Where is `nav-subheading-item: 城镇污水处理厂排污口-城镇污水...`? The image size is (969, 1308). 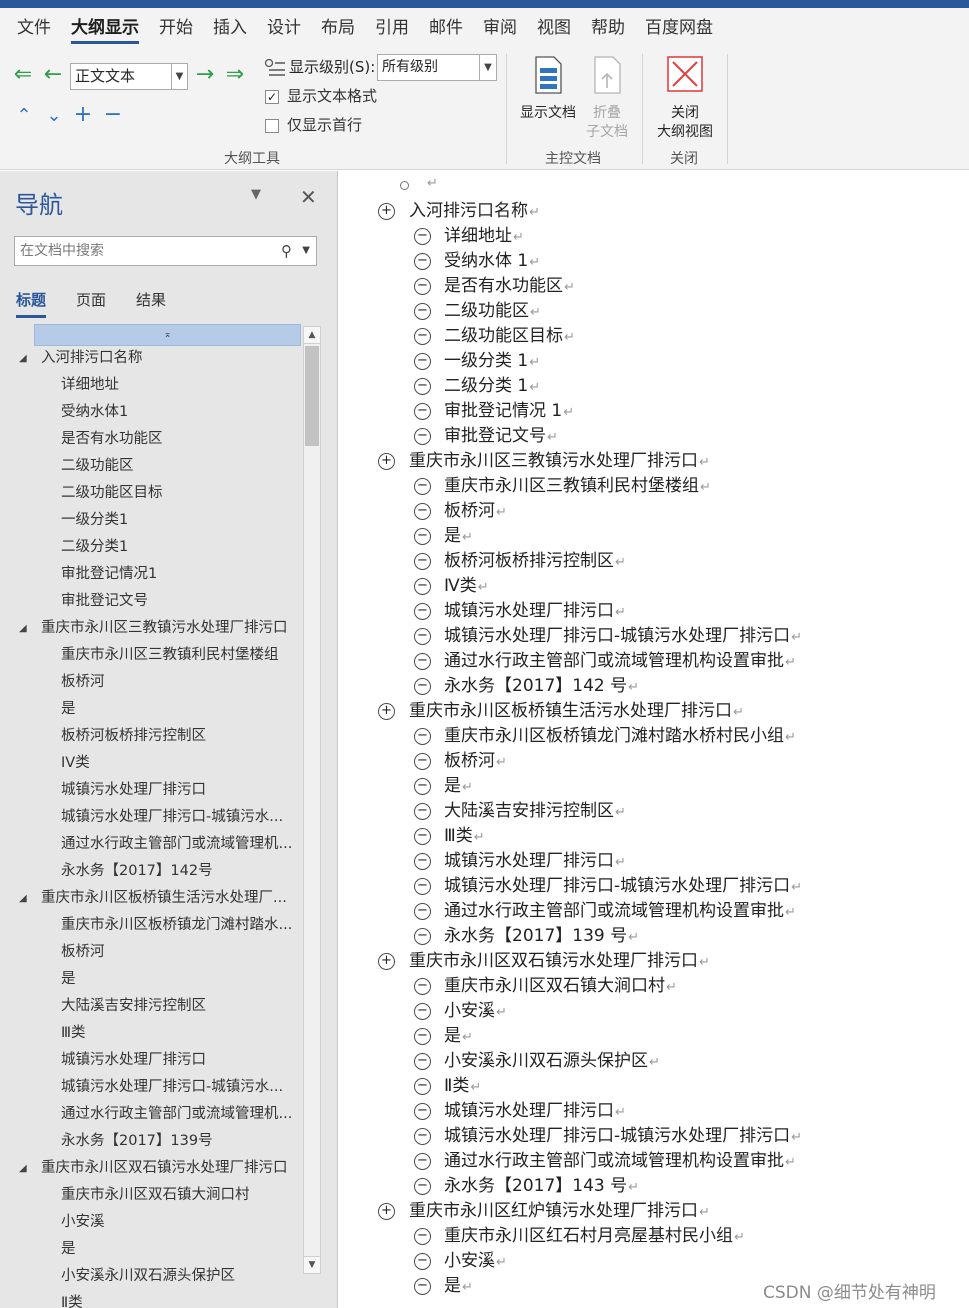 nav-subheading-item: 城镇污水处理厂排污口-城镇污水... is located at coordinates (151, 1087).